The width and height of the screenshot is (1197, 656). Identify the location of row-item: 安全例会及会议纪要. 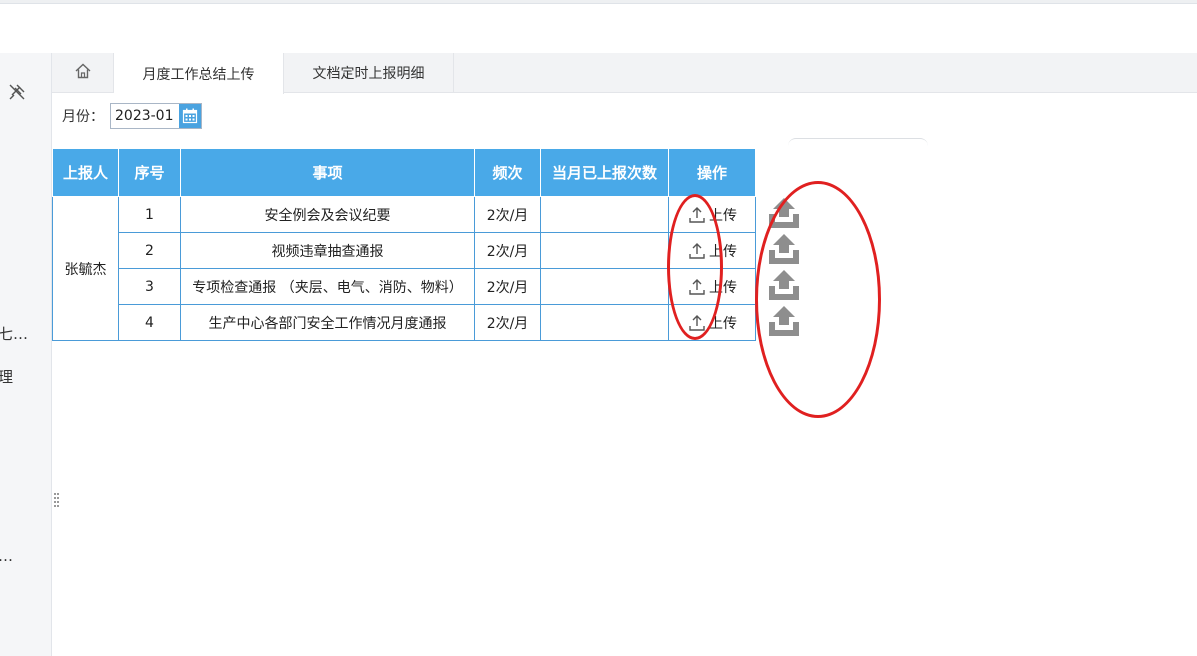
(327, 214).